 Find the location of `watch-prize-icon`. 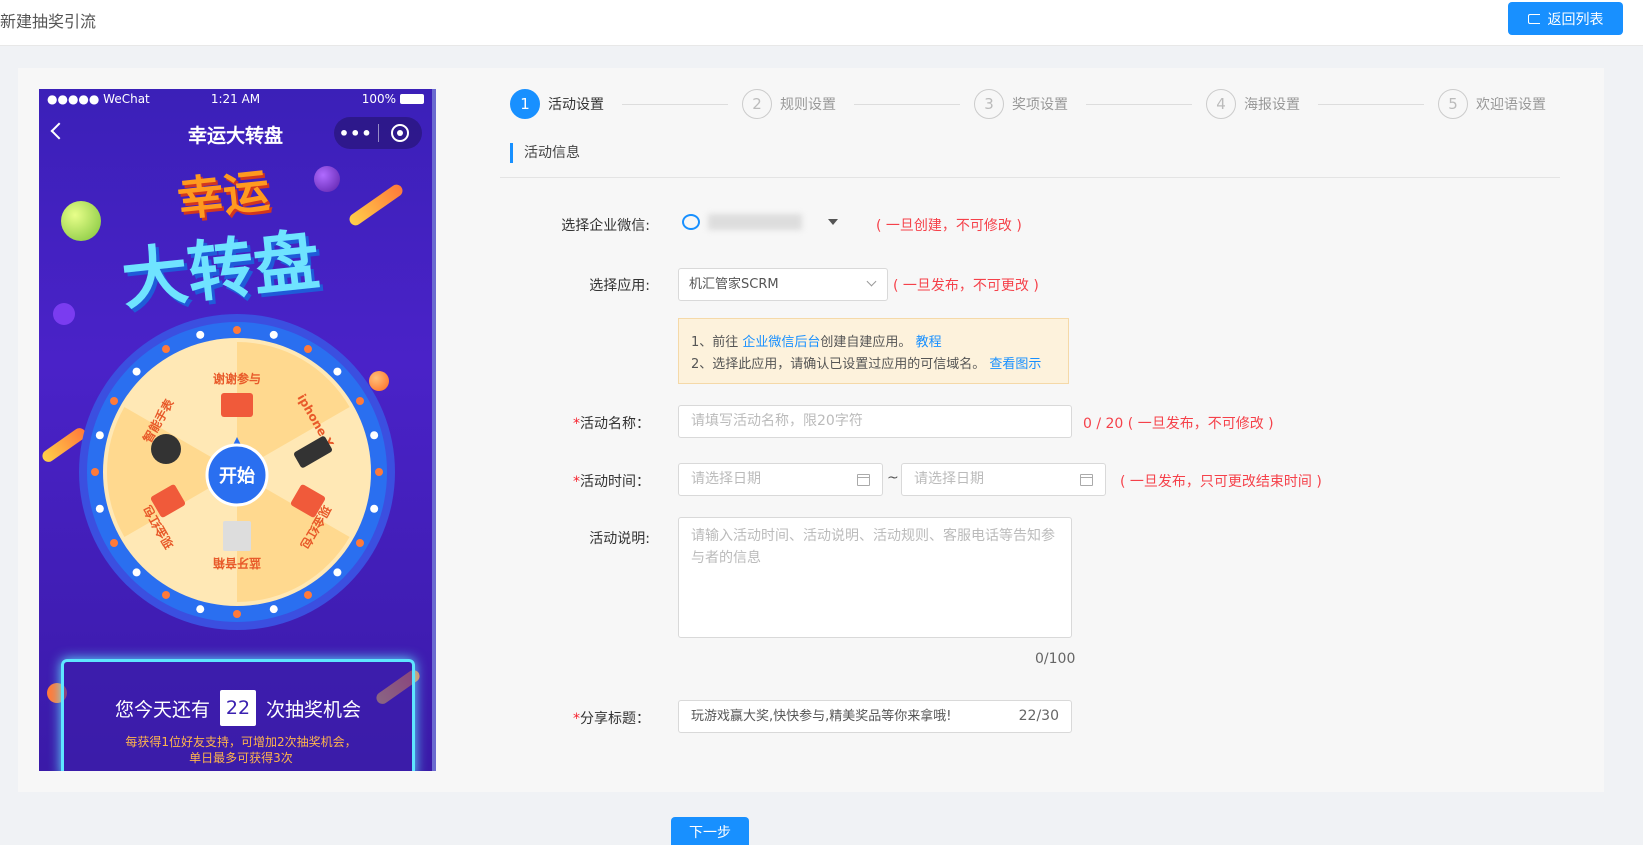

watch-prize-icon is located at coordinates (166, 449).